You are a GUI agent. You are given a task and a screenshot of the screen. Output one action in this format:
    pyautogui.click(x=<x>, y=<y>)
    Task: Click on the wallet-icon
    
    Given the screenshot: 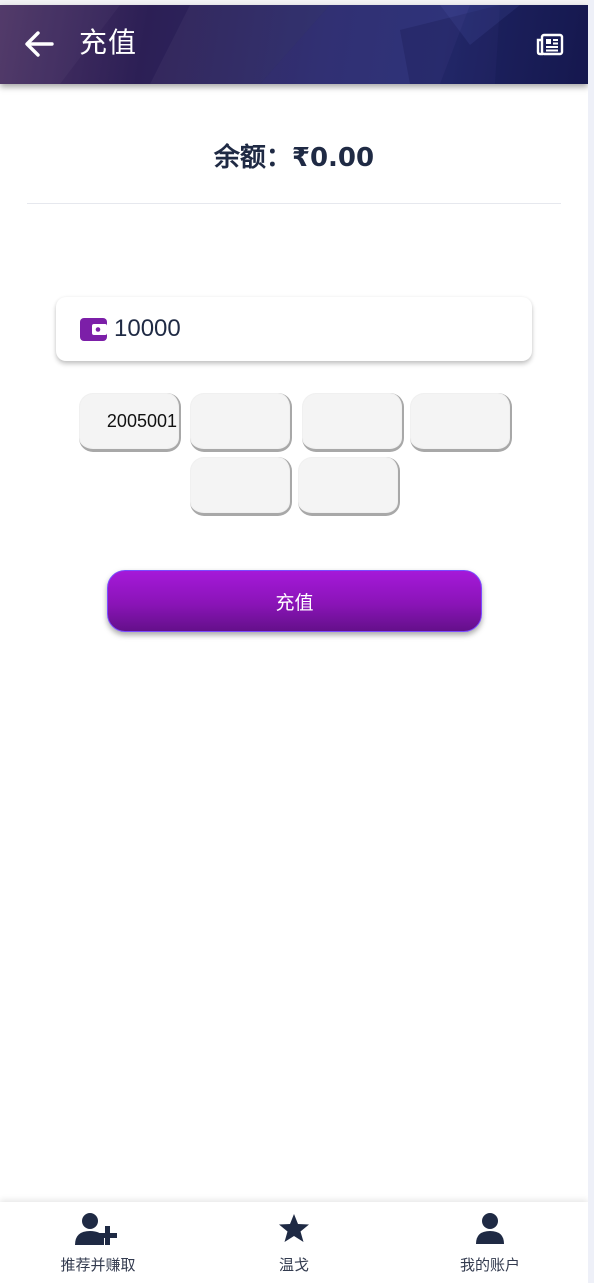 What is the action you would take?
    pyautogui.click(x=93, y=329)
    